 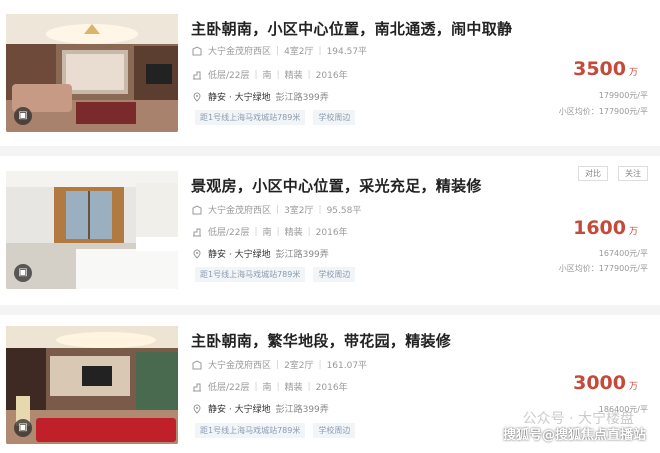 What do you see at coordinates (623, 95) in the screenshot?
I see `unit-price: 179900元/平` at bounding box center [623, 95].